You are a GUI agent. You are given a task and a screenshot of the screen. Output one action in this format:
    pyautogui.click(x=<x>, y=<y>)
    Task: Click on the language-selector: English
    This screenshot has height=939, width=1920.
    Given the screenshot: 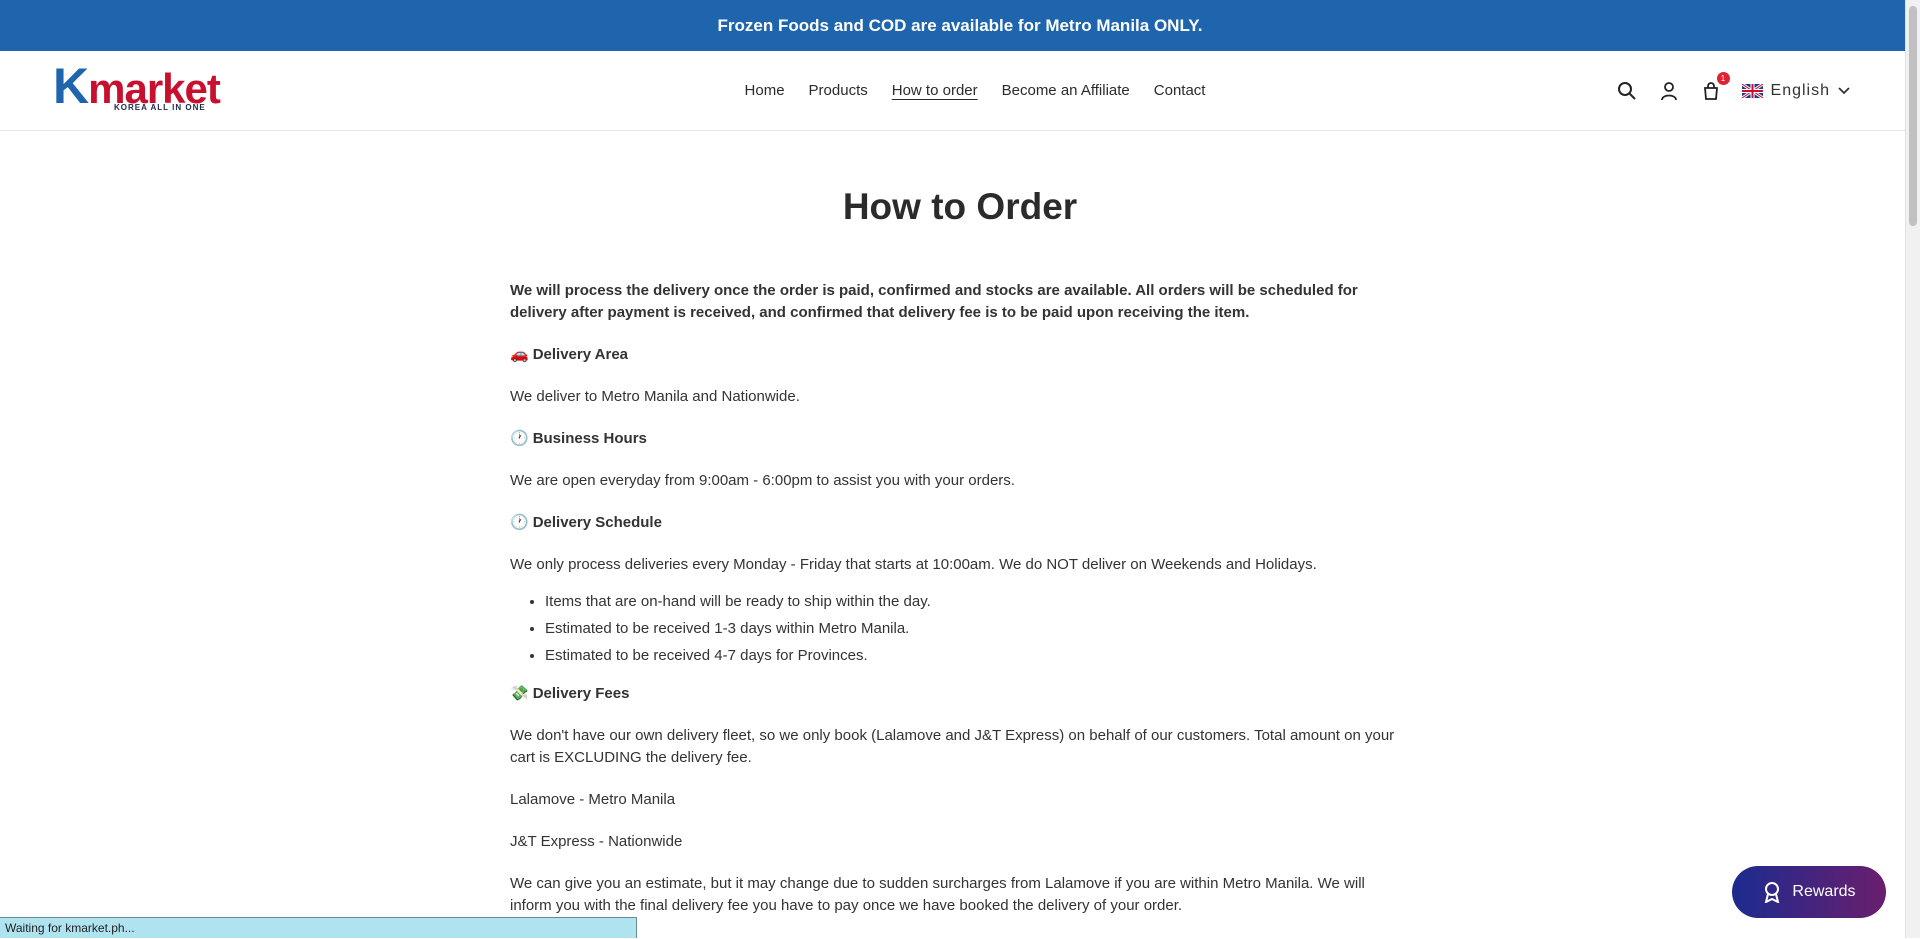 What is the action you would take?
    pyautogui.click(x=1795, y=90)
    